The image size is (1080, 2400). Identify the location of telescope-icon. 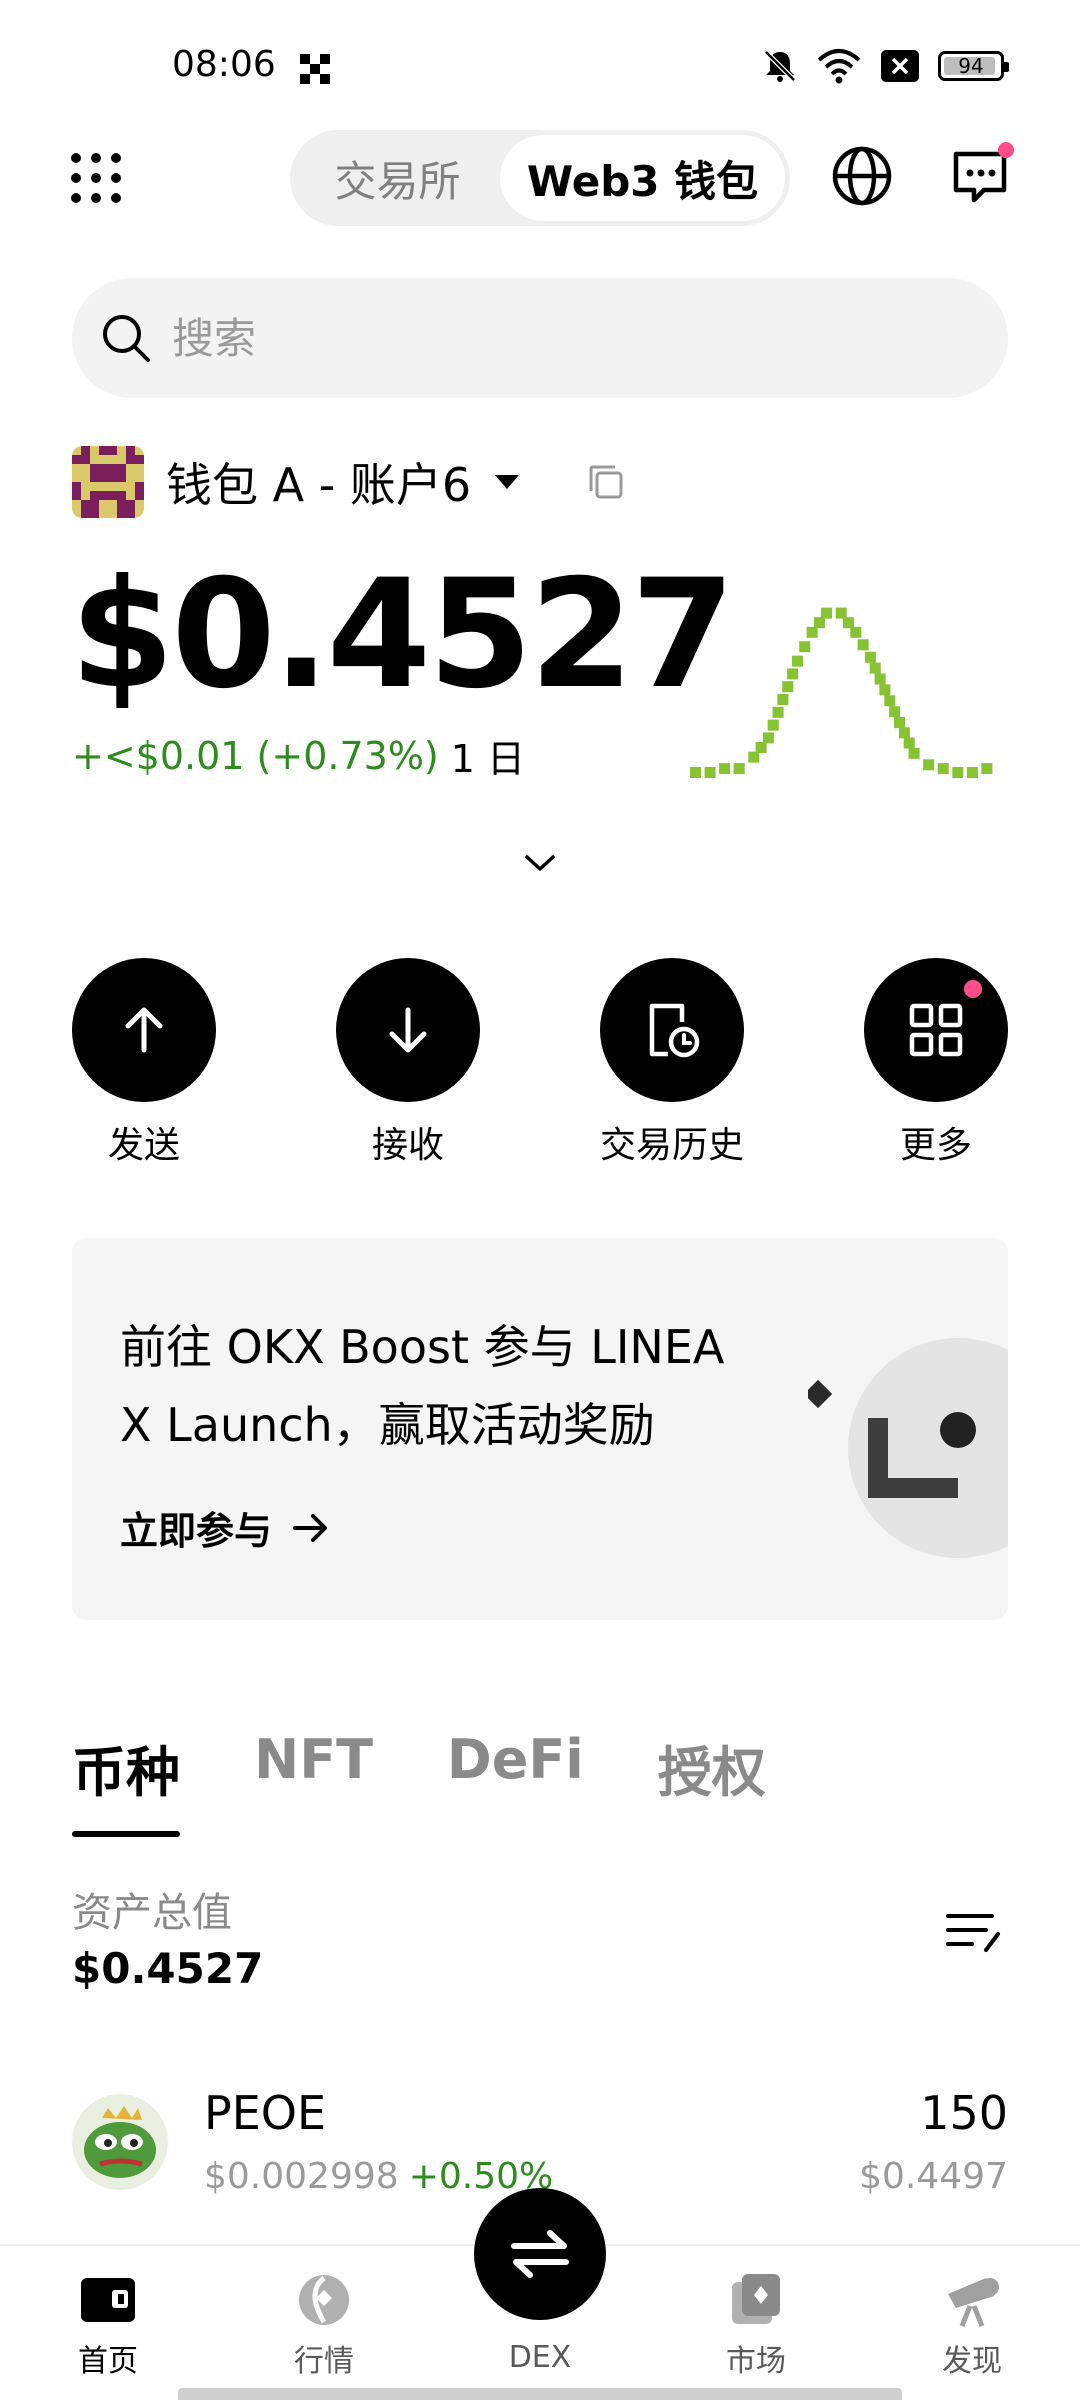
(973, 2302).